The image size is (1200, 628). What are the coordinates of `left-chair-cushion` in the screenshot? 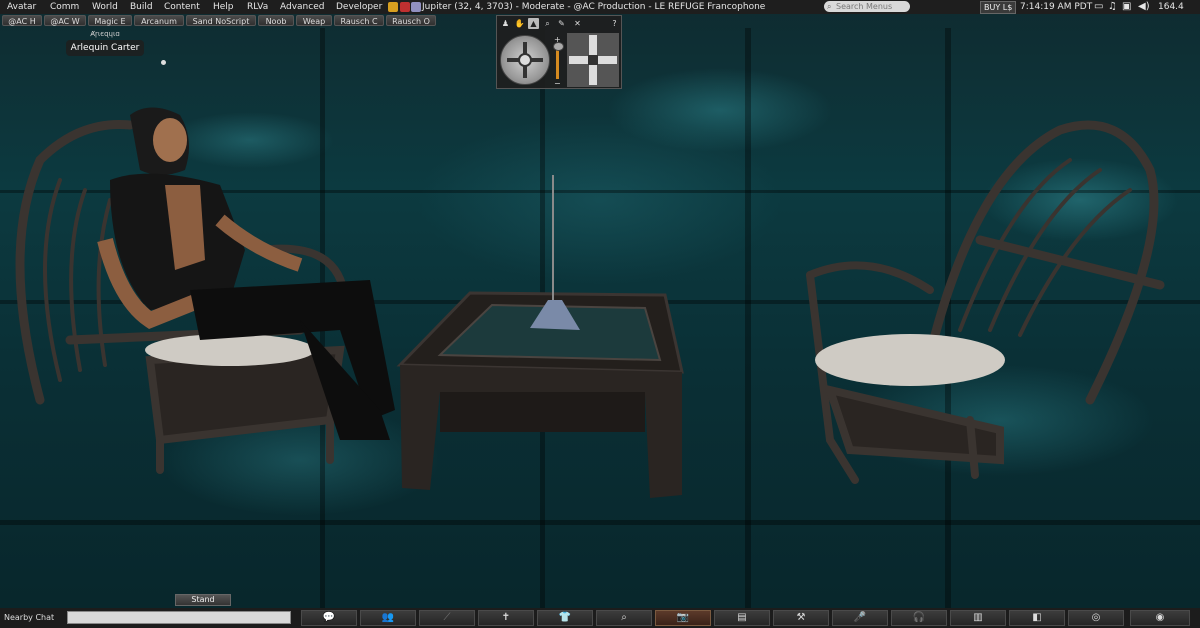 It's located at (230, 350).